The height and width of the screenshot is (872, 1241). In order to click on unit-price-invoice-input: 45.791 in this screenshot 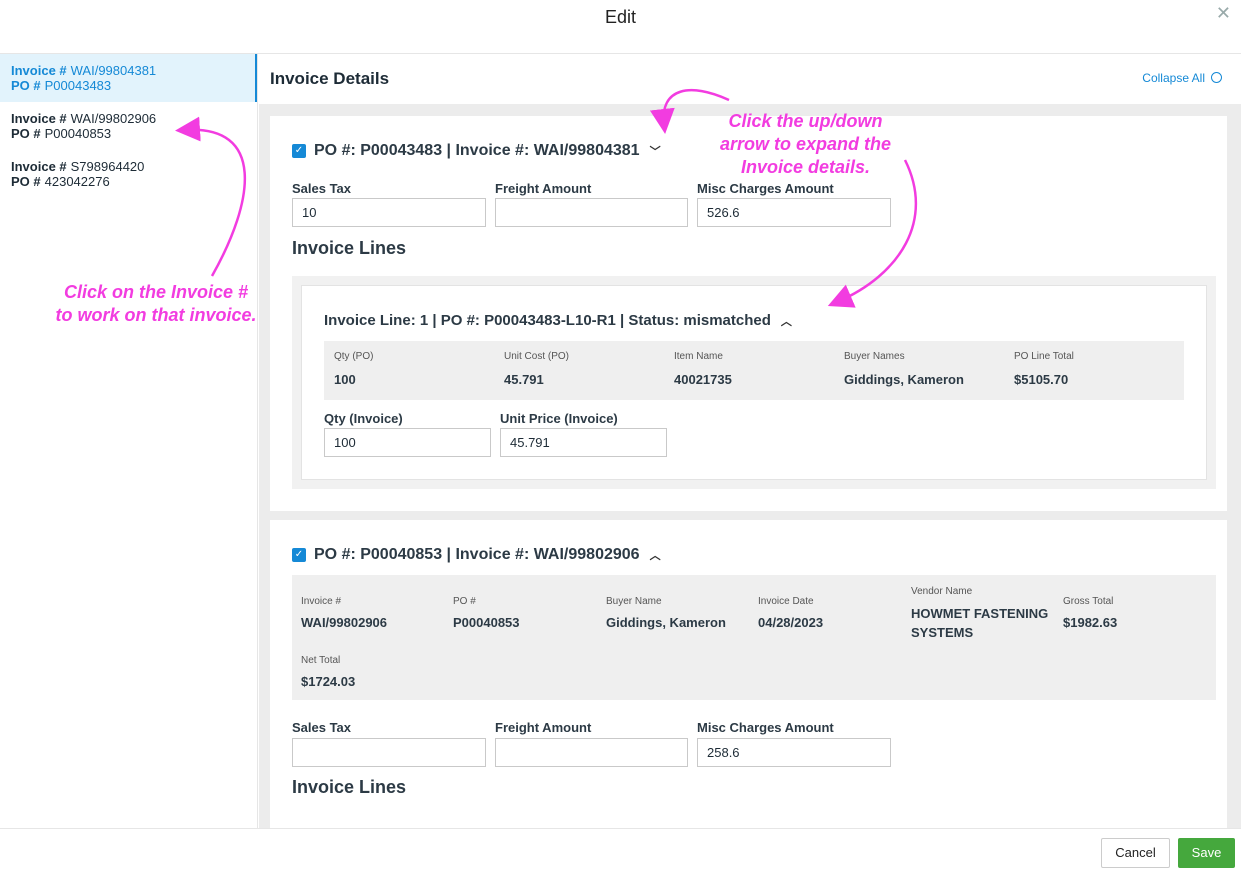, I will do `click(583, 442)`.